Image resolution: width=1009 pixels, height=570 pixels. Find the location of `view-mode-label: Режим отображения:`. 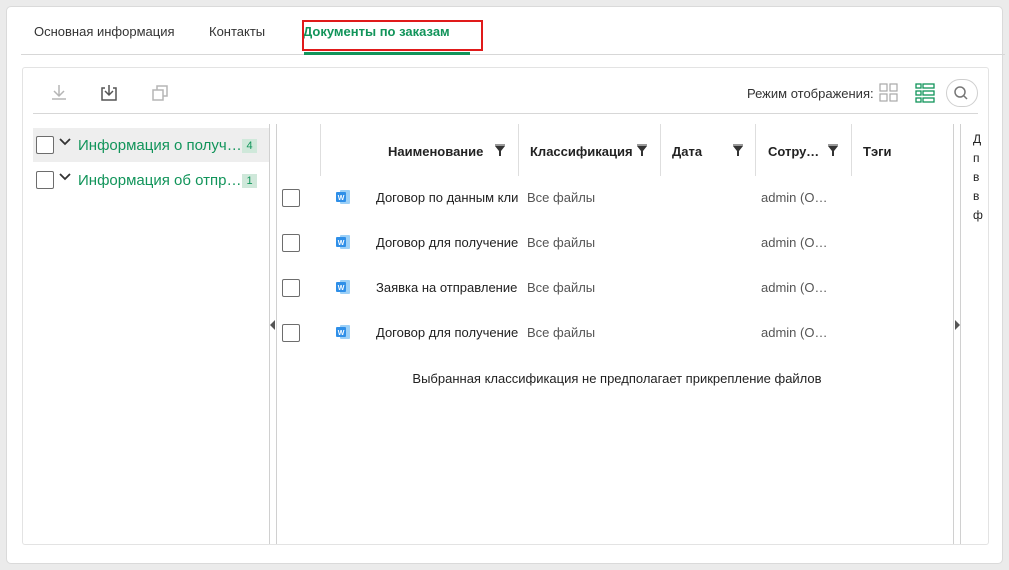

view-mode-label: Режим отображения: is located at coordinates (810, 93).